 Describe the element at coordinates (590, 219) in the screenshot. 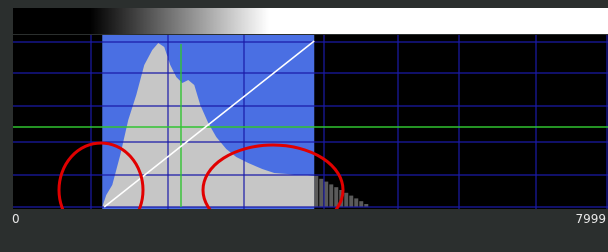

I see `axis-max-label: 7999` at that location.